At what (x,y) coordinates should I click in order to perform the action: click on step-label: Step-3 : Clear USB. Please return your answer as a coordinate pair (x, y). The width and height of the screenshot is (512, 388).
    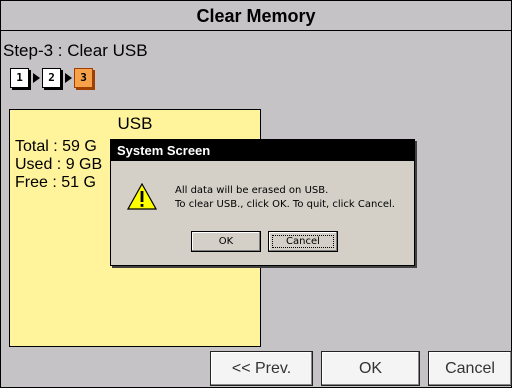
    Looking at the image, I should click on (75, 50).